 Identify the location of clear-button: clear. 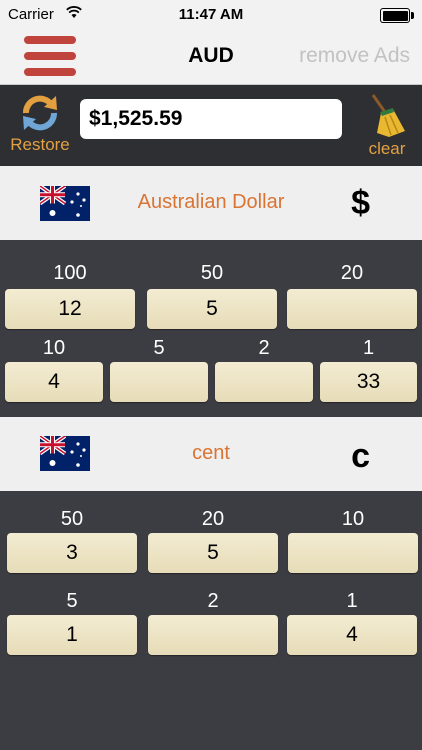
(387, 127).